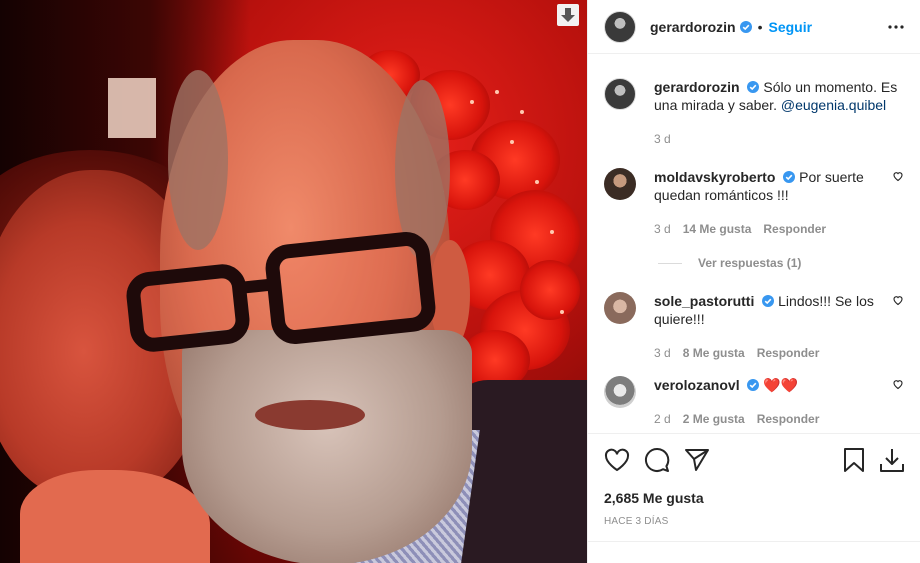  I want to click on view-replies-button: Ver respuestas (1), so click(781, 263).